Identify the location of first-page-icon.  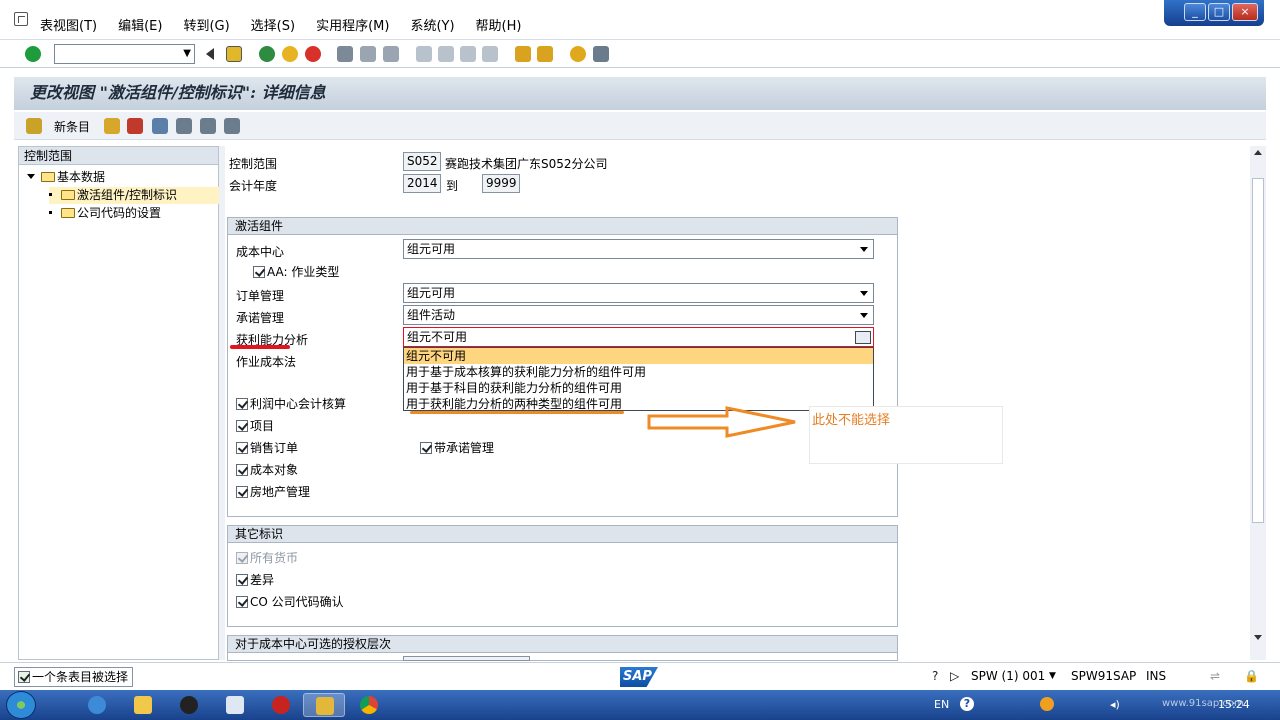
(424, 54).